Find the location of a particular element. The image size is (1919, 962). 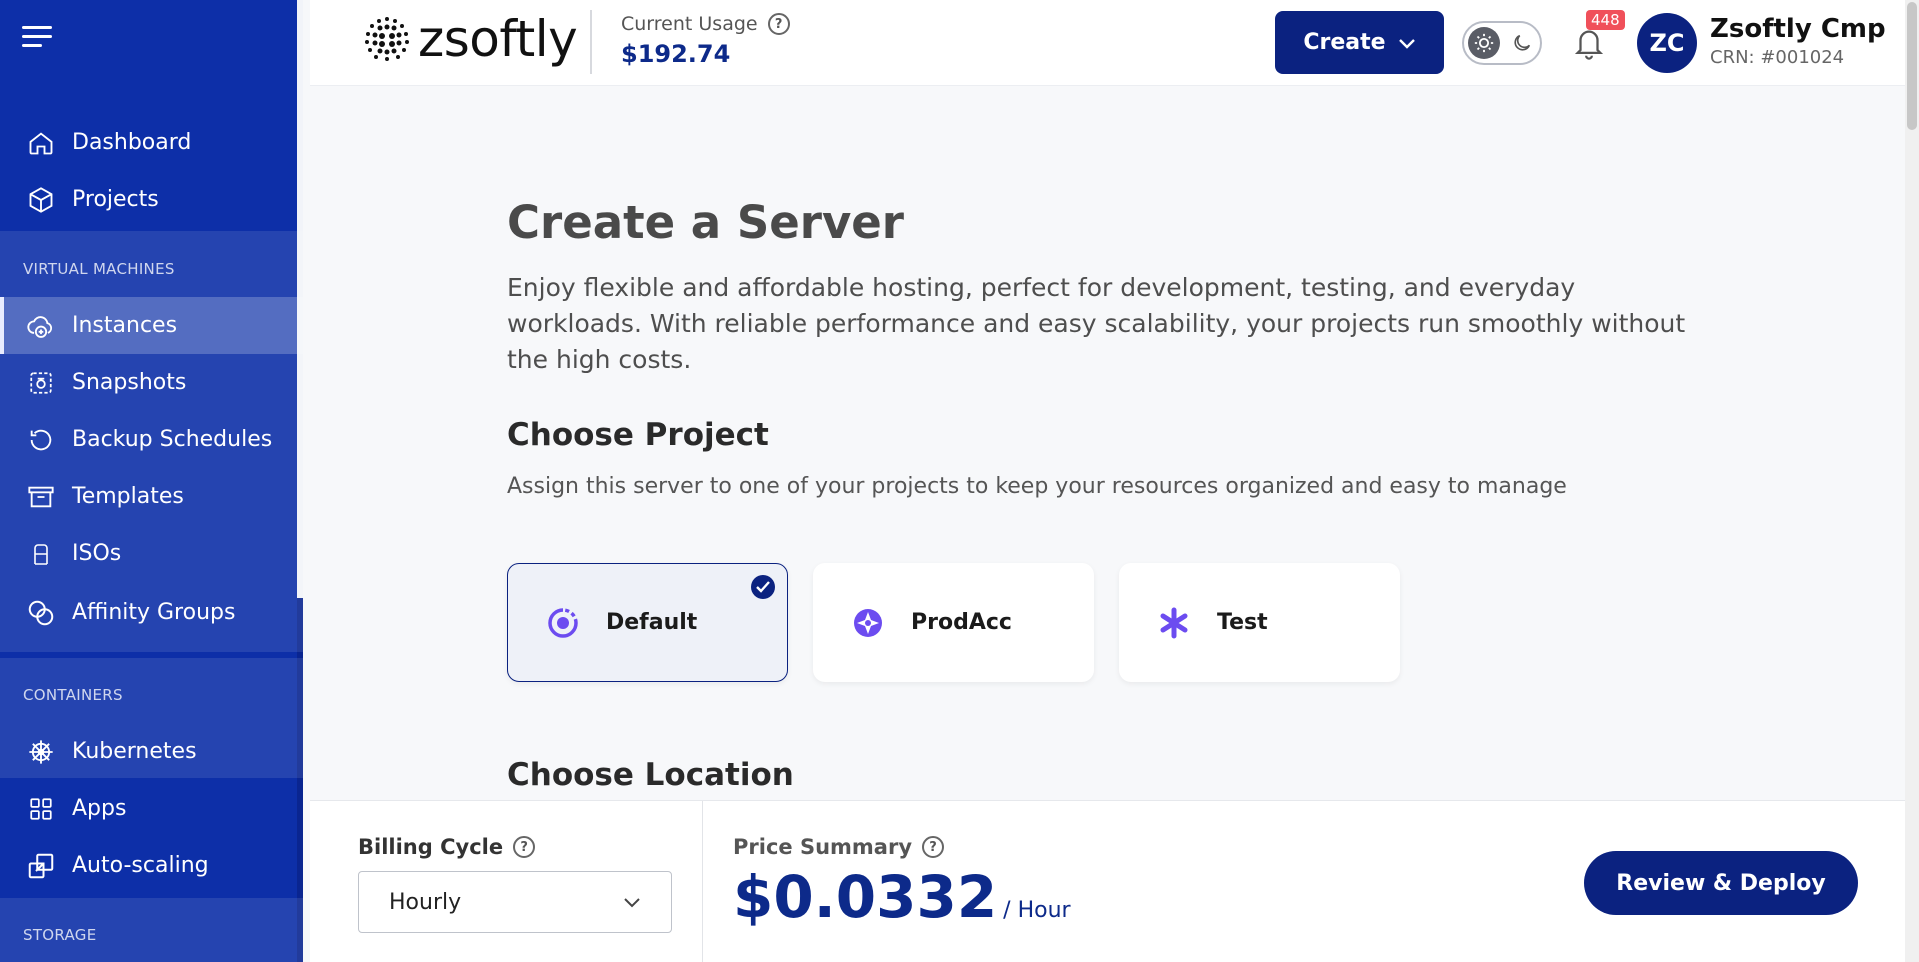

notification-count-badge: 448 is located at coordinates (1605, 20).